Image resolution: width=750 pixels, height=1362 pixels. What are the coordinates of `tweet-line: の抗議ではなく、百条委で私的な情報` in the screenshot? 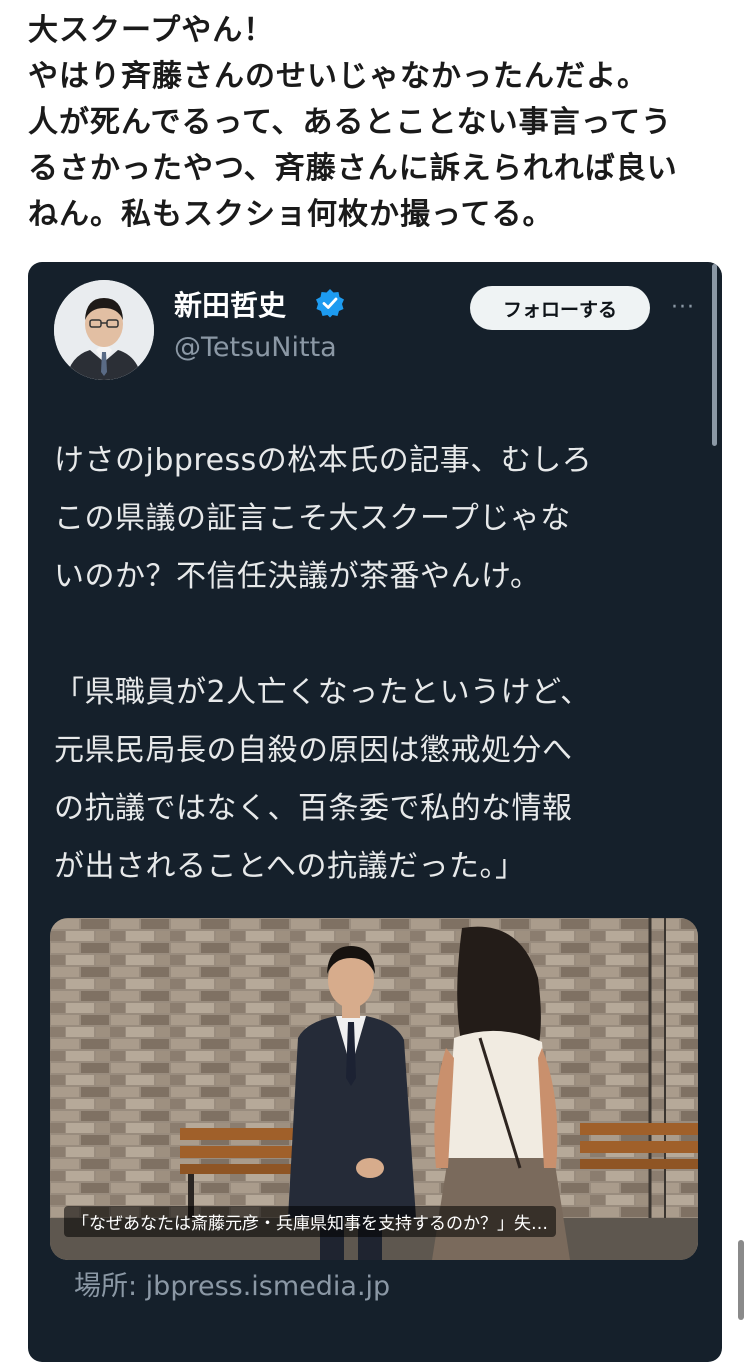 It's located at (313, 808).